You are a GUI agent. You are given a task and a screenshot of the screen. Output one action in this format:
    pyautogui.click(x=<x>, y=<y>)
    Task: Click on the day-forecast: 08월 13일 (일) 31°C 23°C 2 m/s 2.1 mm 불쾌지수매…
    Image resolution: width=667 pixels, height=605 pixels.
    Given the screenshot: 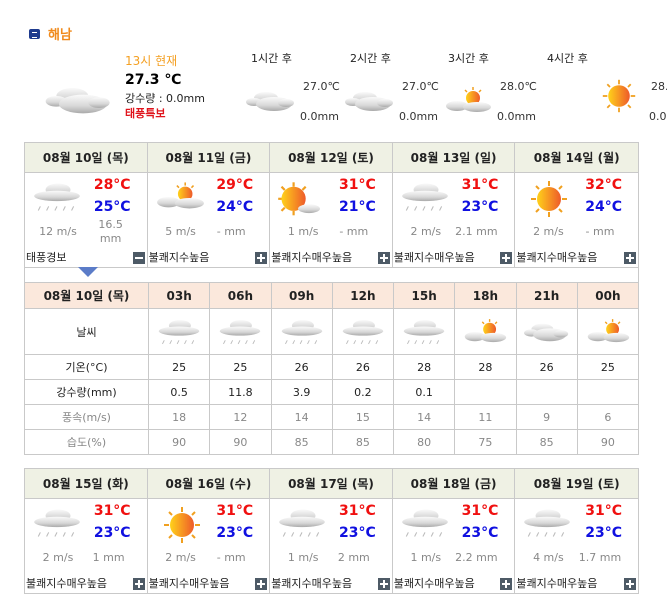 What is the action you would take?
    pyautogui.click(x=454, y=205)
    